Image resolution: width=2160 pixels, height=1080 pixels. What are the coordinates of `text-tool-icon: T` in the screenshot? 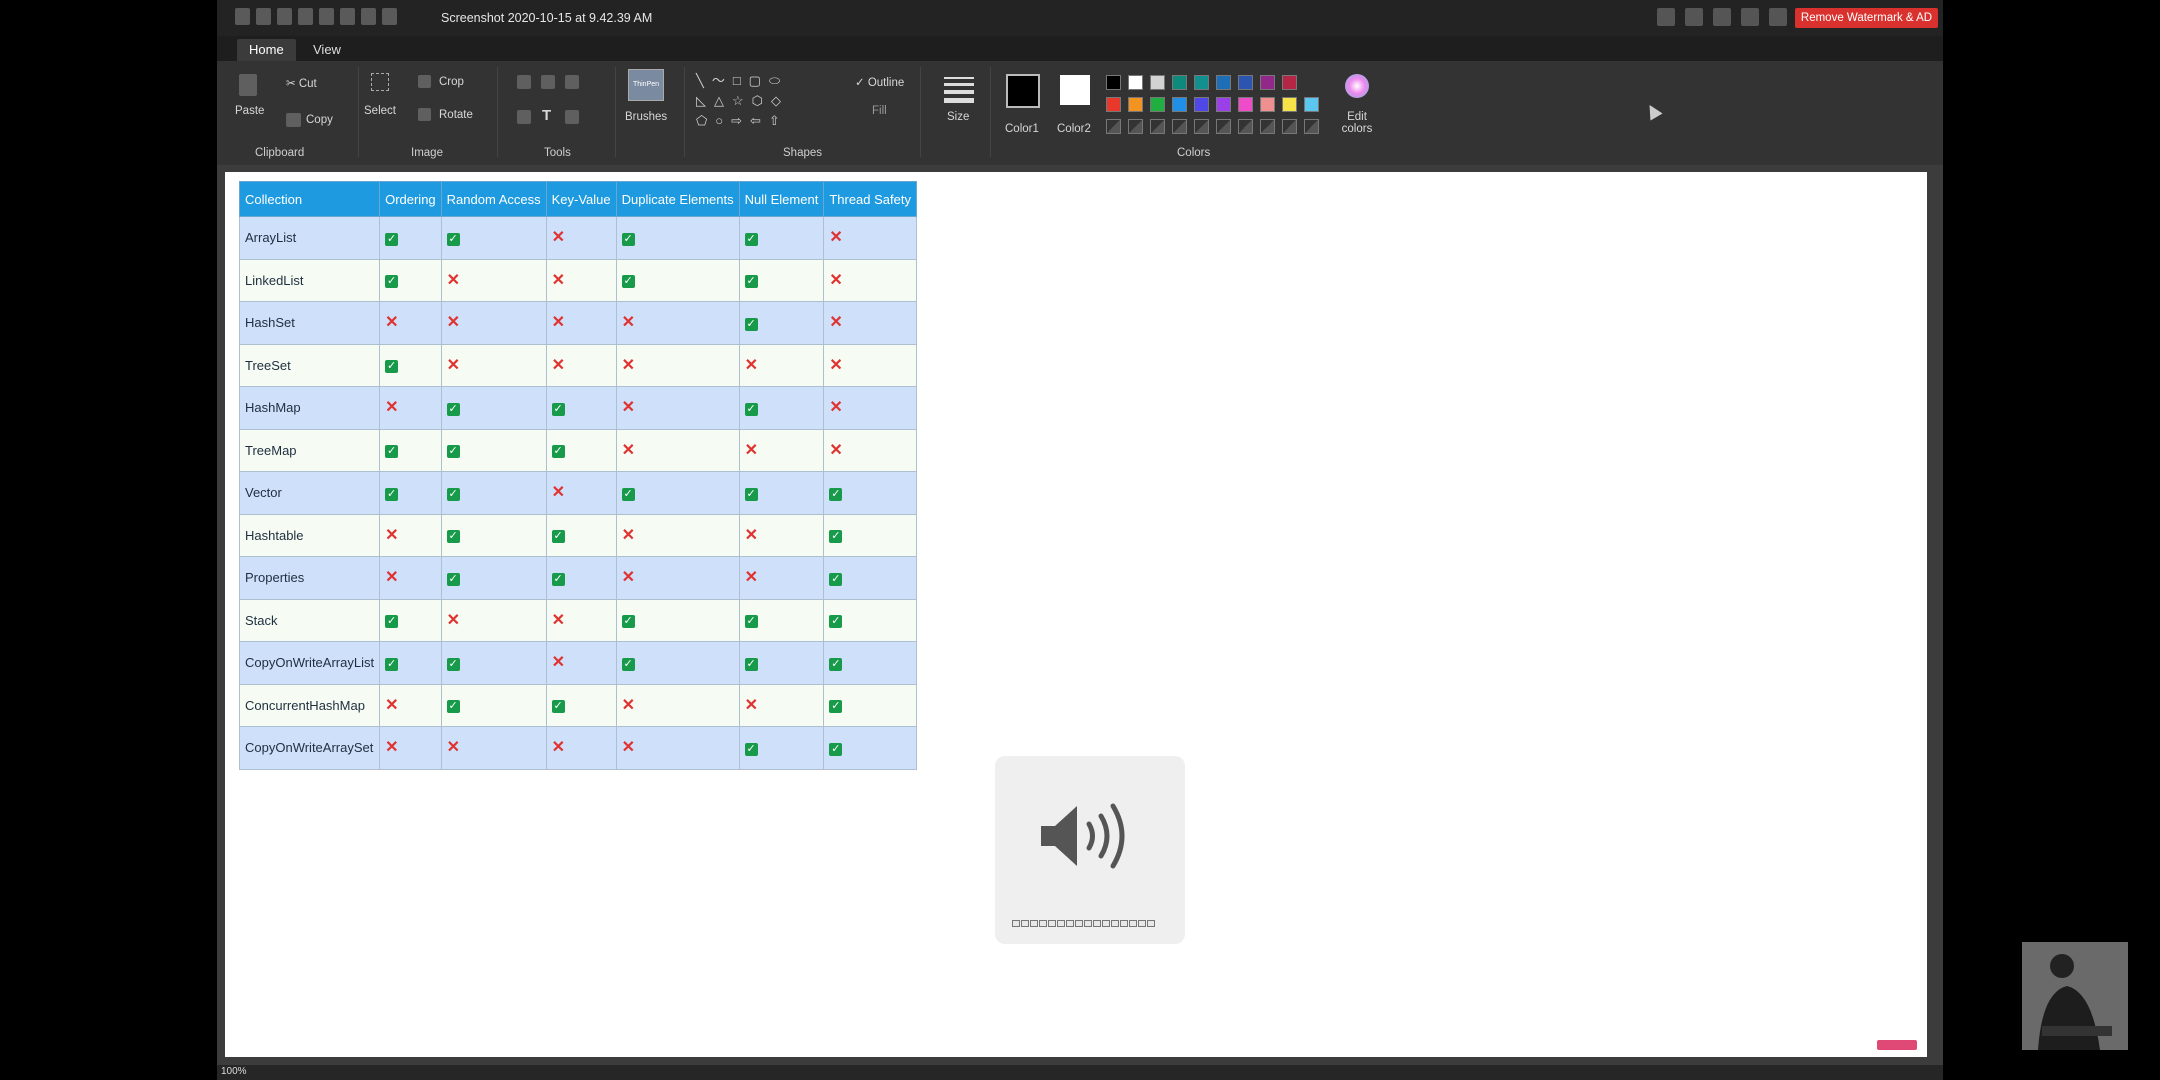 It's located at (546, 115).